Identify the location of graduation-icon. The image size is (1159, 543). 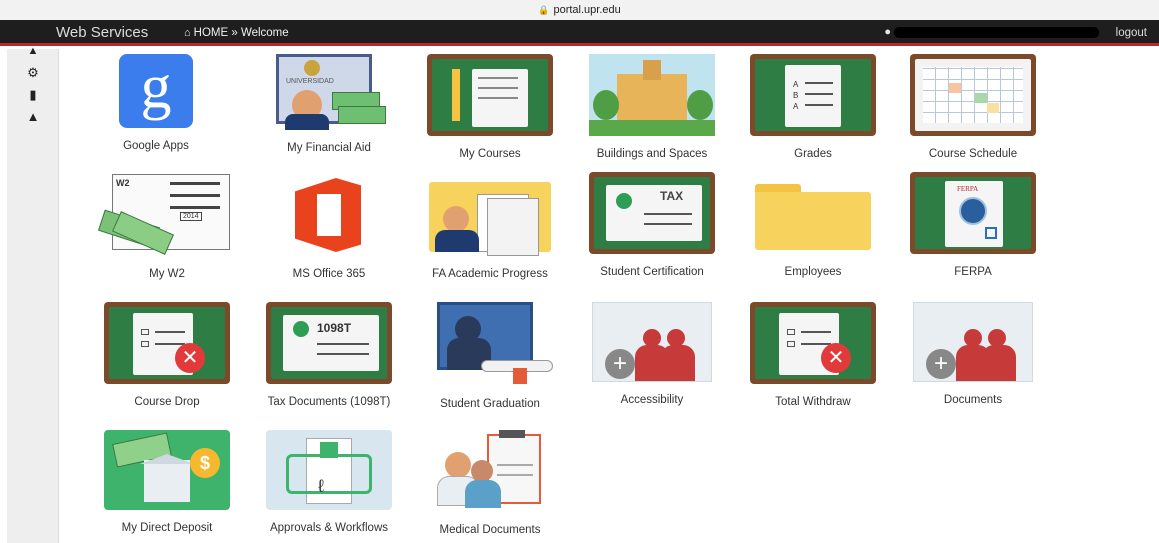
(490, 344).